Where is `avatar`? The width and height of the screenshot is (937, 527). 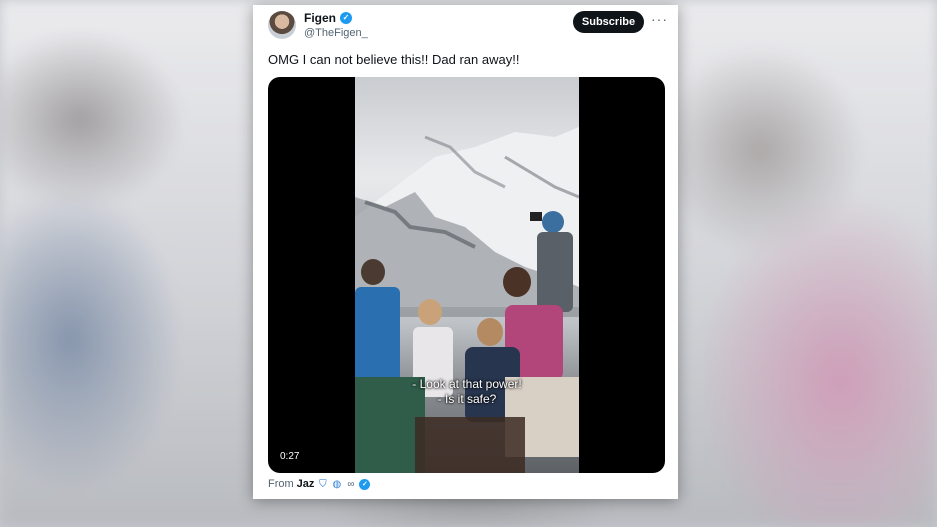 avatar is located at coordinates (282, 25).